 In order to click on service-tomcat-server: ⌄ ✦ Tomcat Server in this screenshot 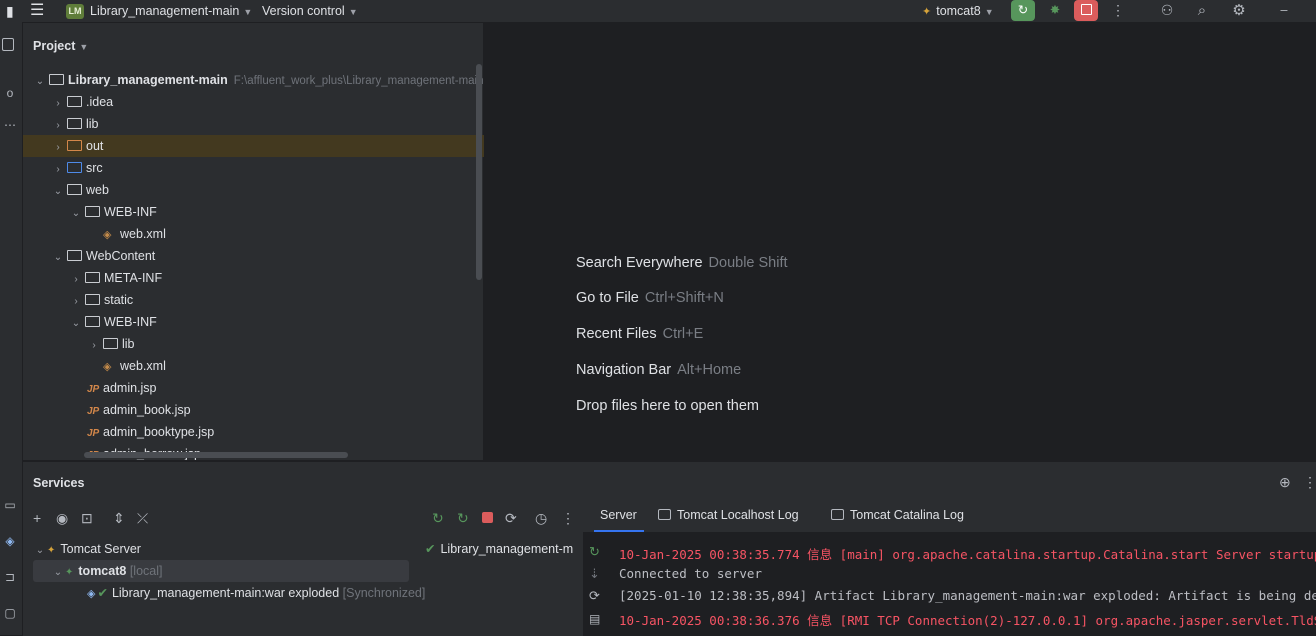, I will do `click(87, 549)`.